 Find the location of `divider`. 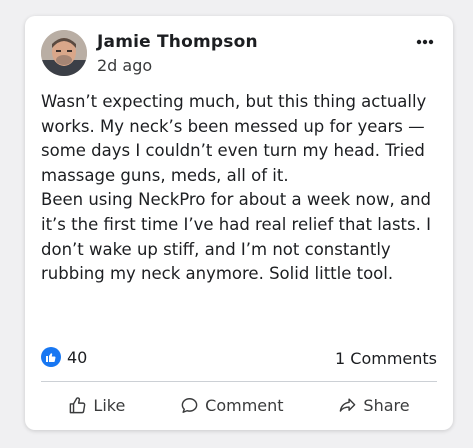

divider is located at coordinates (239, 381).